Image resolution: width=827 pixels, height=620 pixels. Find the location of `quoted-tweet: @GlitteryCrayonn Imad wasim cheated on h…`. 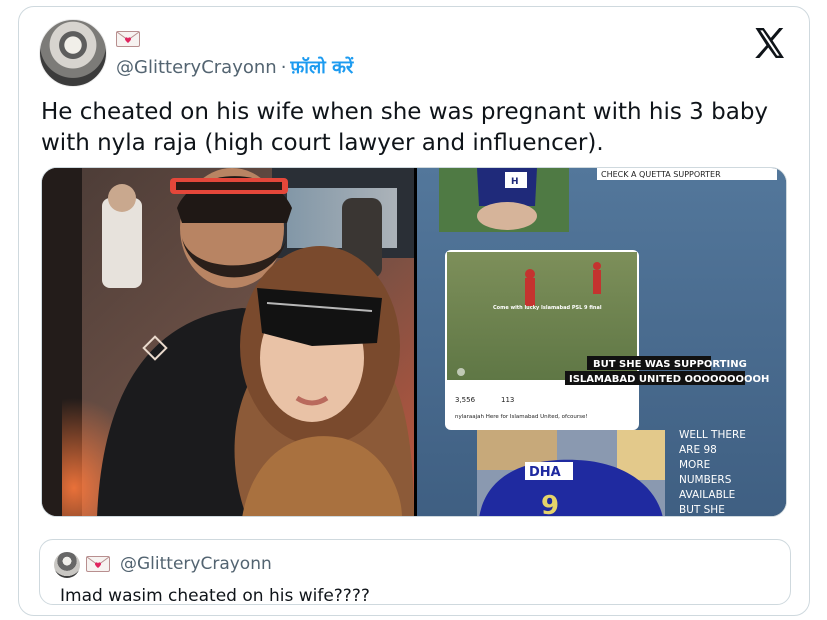

quoted-tweet: @GlitteryCrayonn Imad wasim cheated on h… is located at coordinates (415, 572).